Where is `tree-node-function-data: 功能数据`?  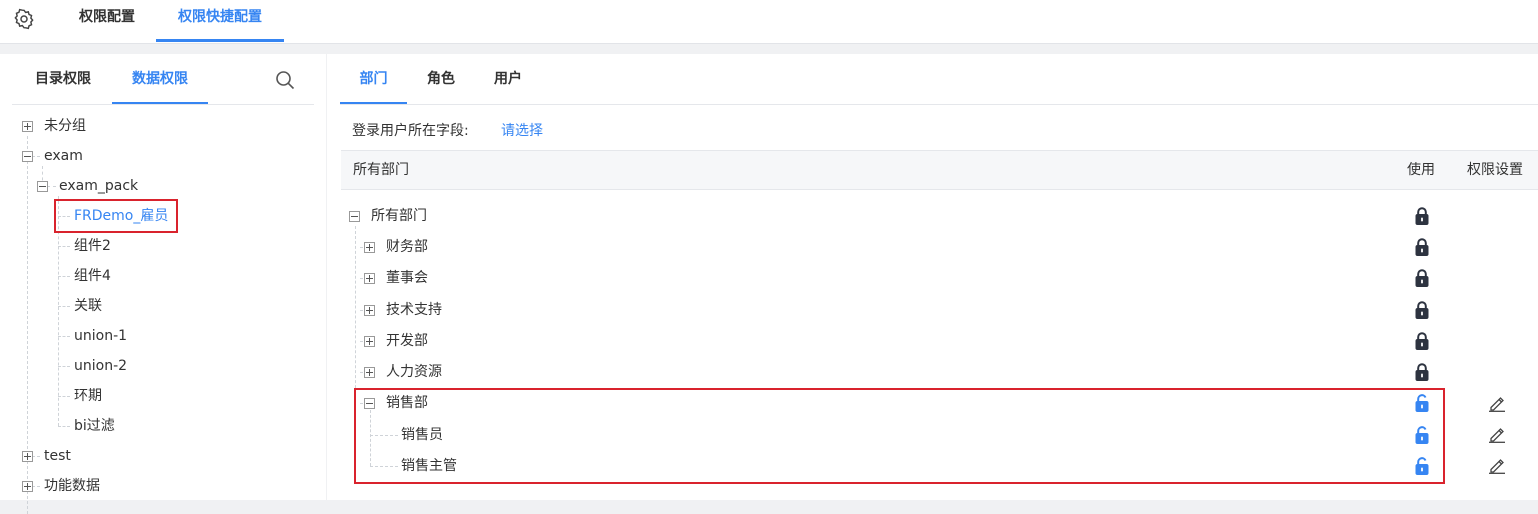
tree-node-function-data: 功能数据 is located at coordinates (72, 486).